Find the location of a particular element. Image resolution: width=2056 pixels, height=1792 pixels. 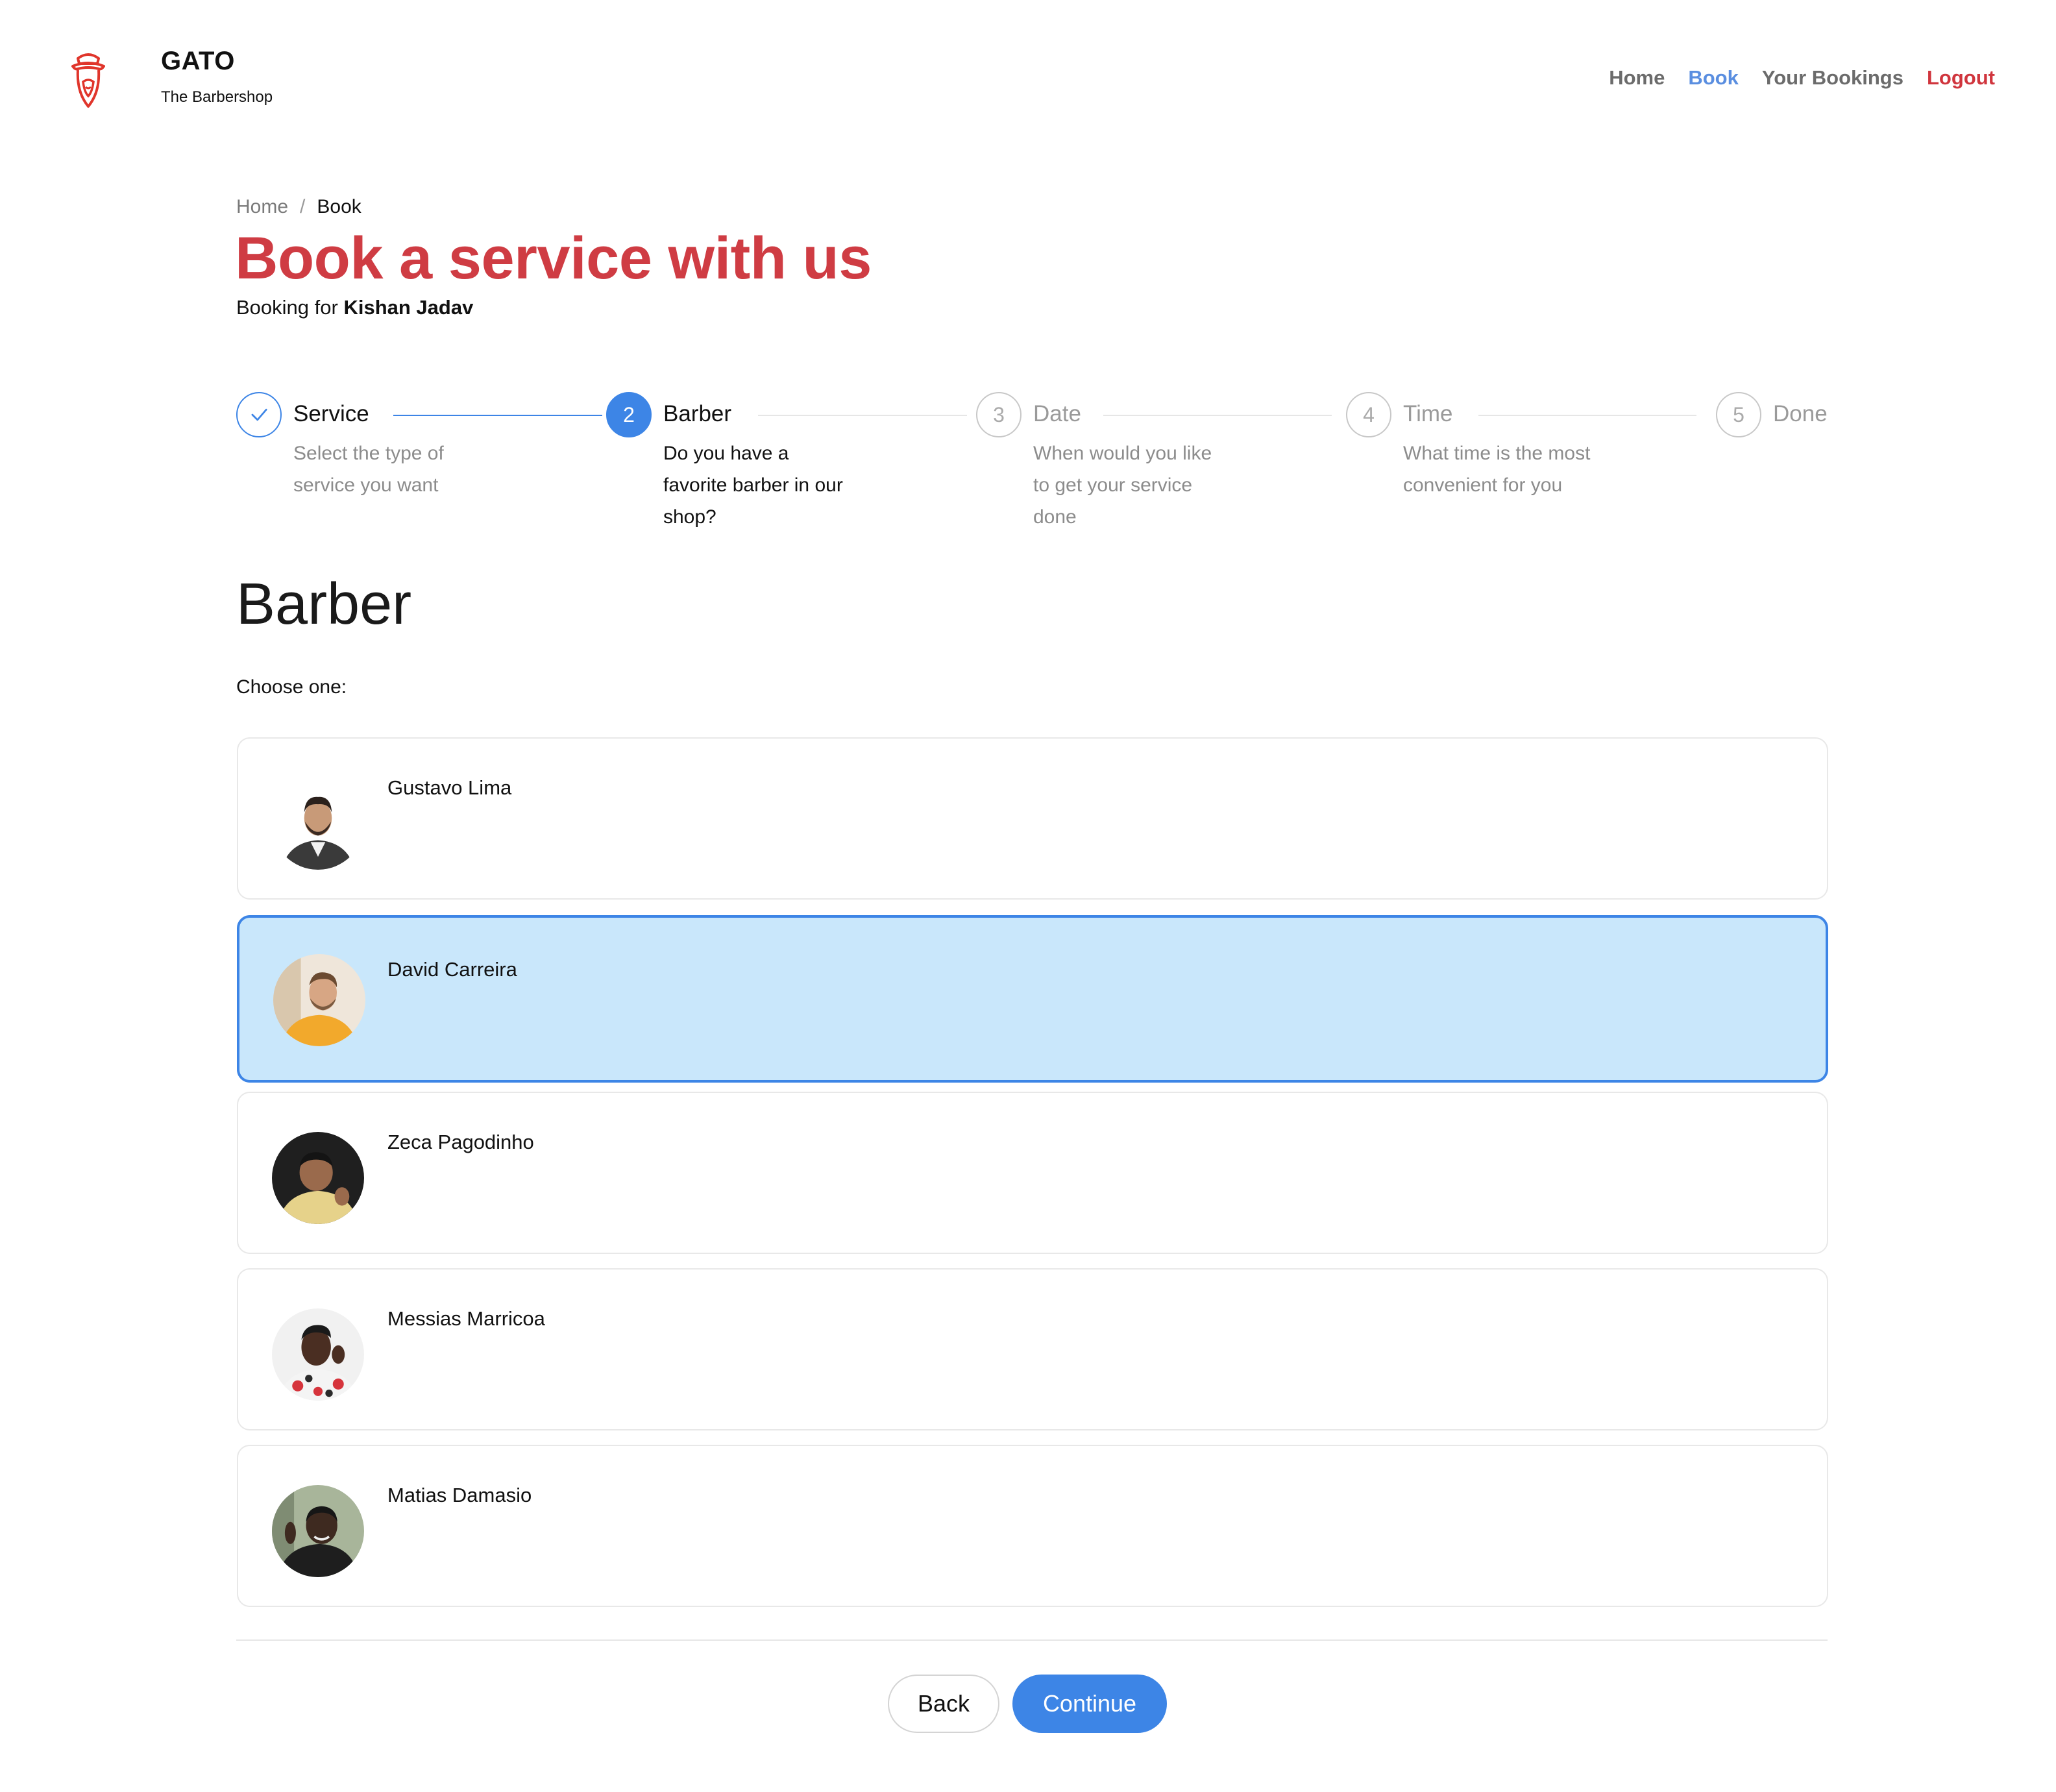

barber-name: Gustavo Lima is located at coordinates (449, 787).